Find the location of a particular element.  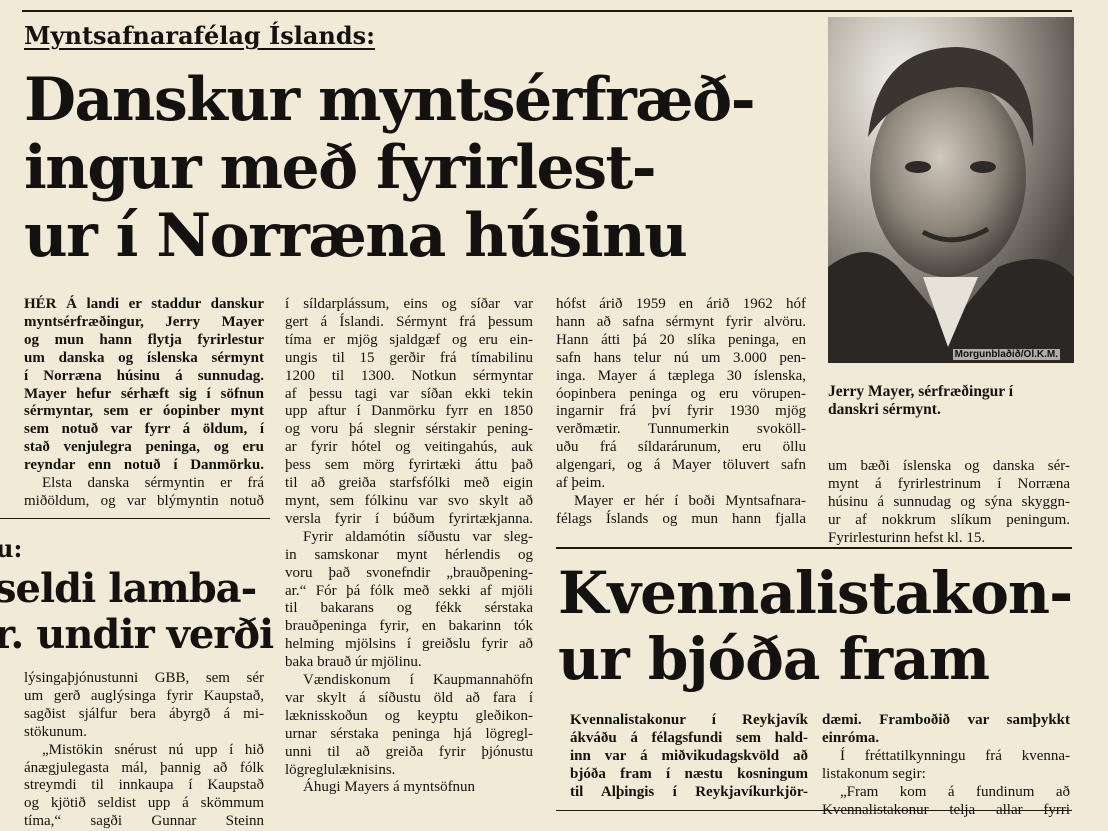

portrait-photo: Morgunblaðið/Ól.K.M. is located at coordinates (951, 190).